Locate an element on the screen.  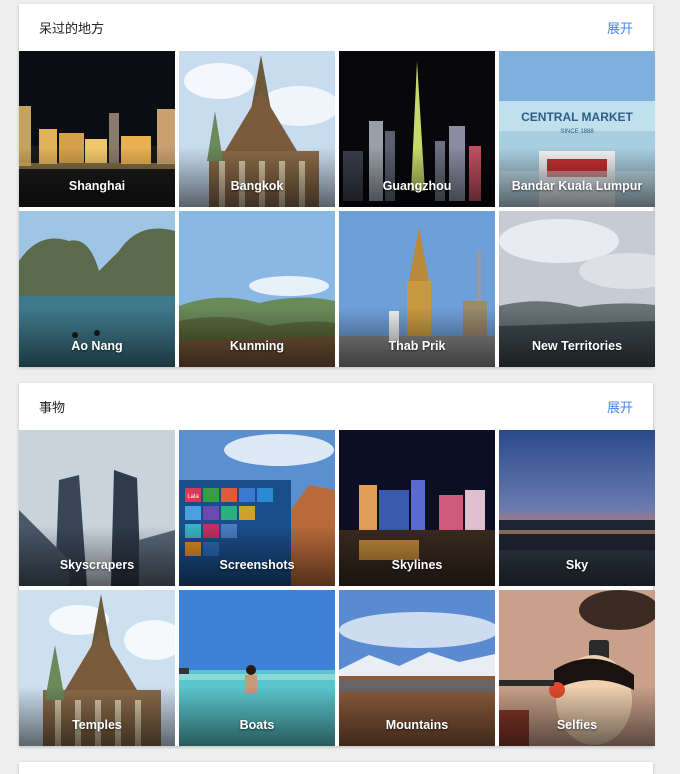
places-title: 呆过的地方 is located at coordinates (72, 28).